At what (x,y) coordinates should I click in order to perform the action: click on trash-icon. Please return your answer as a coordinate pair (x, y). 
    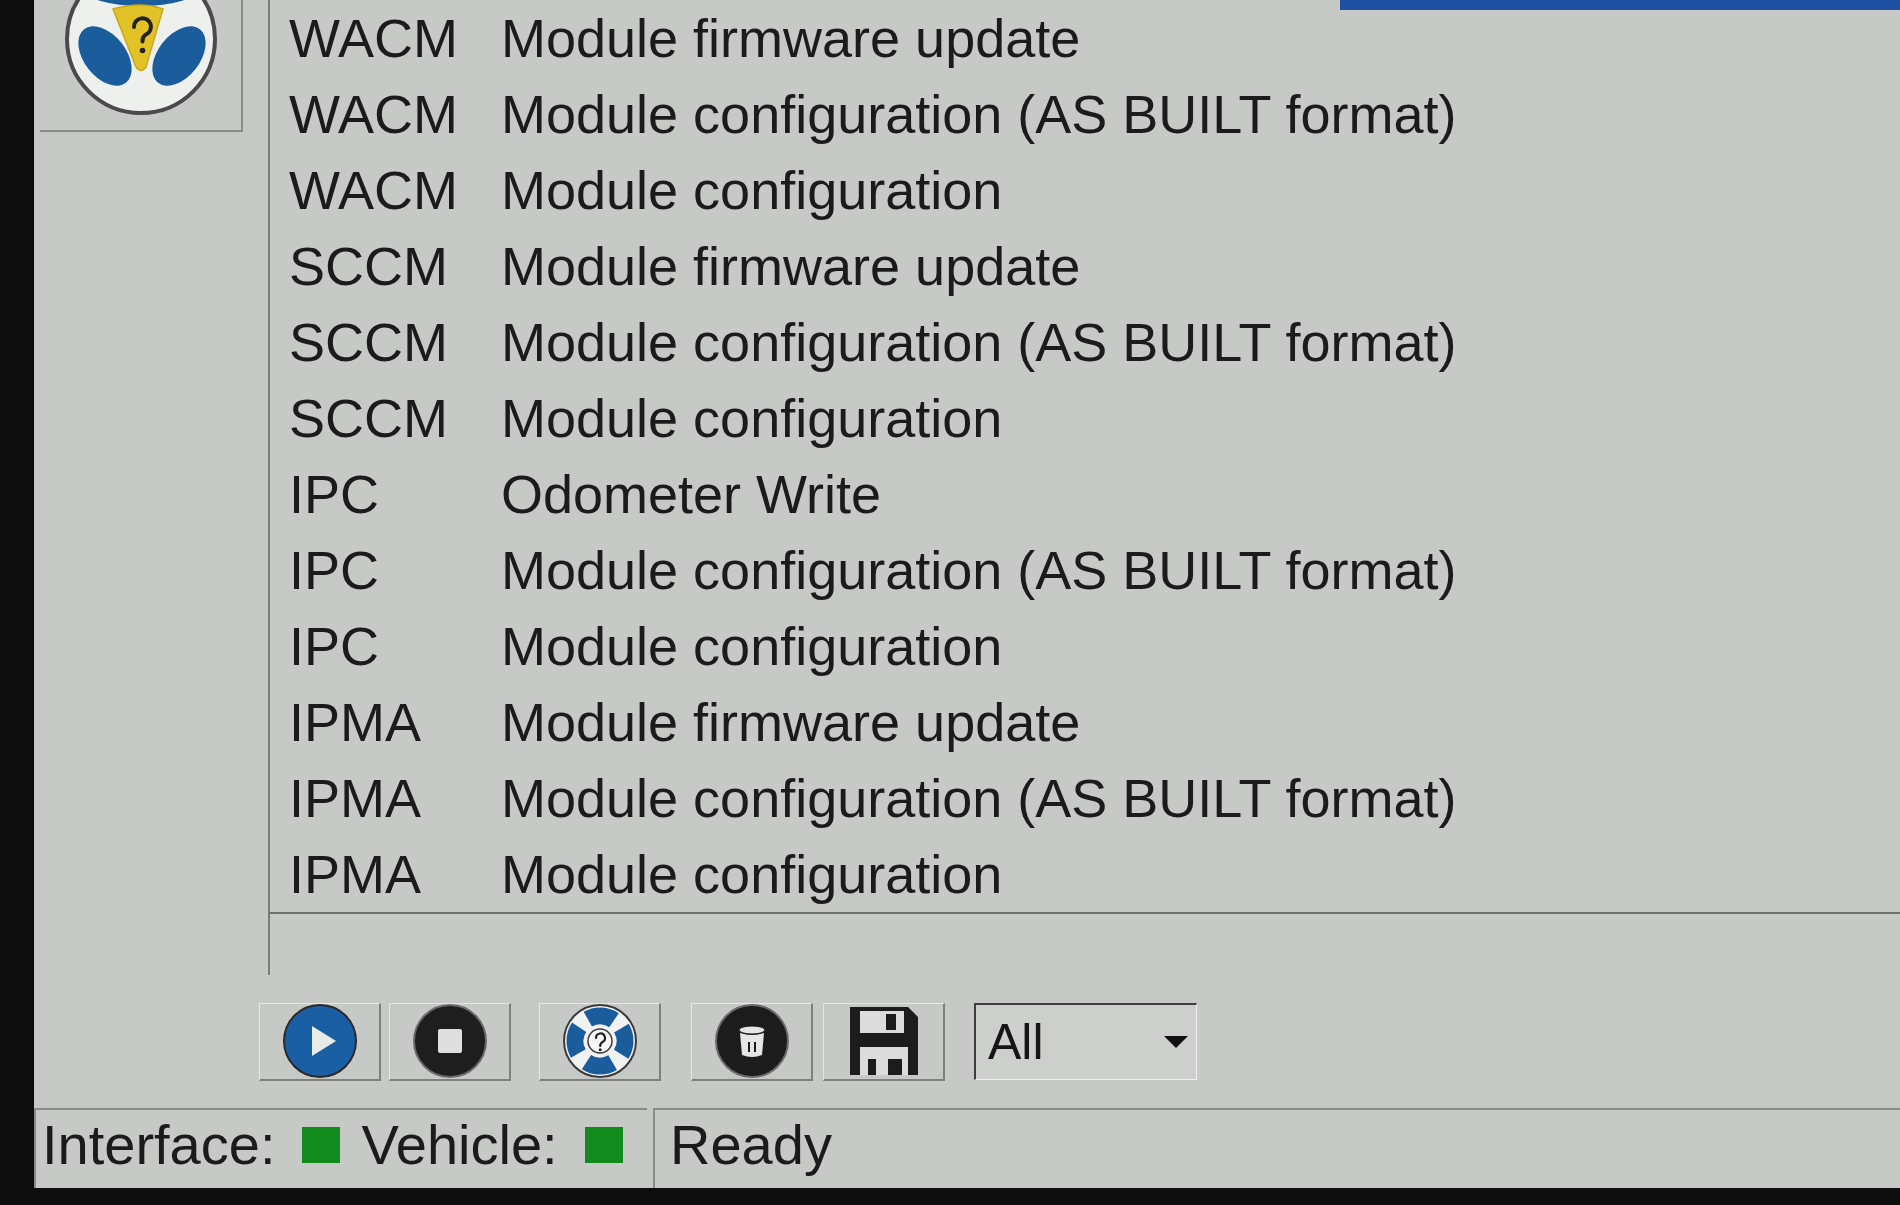
    Looking at the image, I should click on (751, 1041).